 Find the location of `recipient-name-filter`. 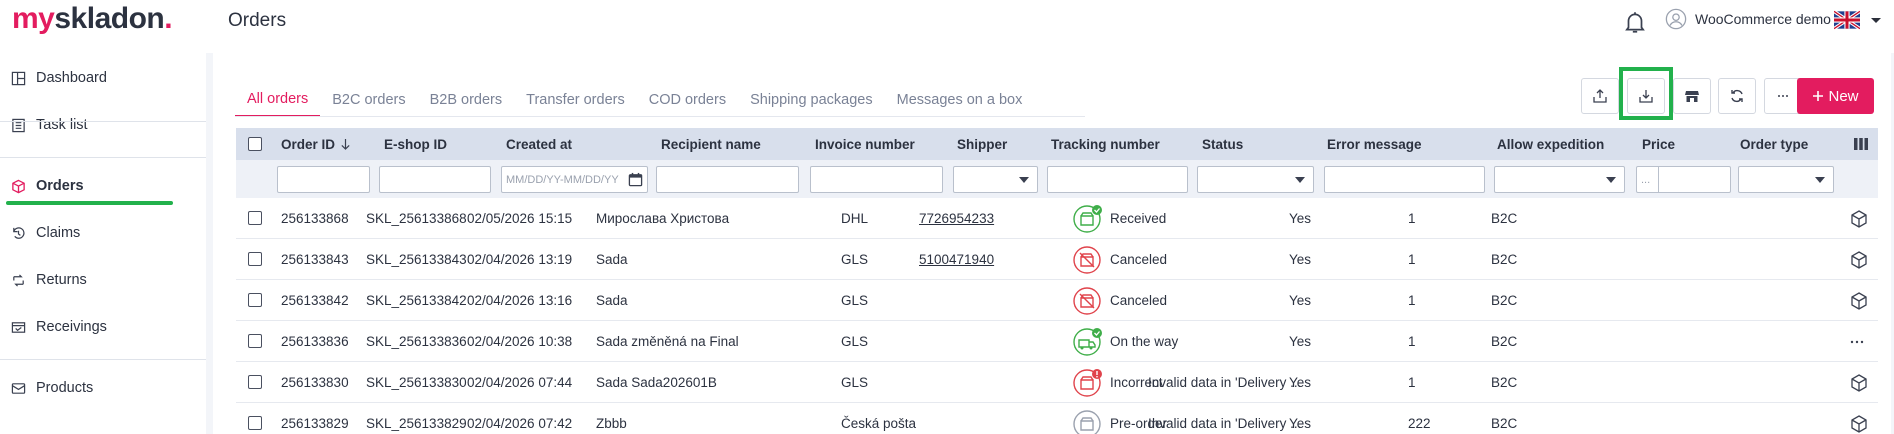

recipient-name-filter is located at coordinates (727, 179).